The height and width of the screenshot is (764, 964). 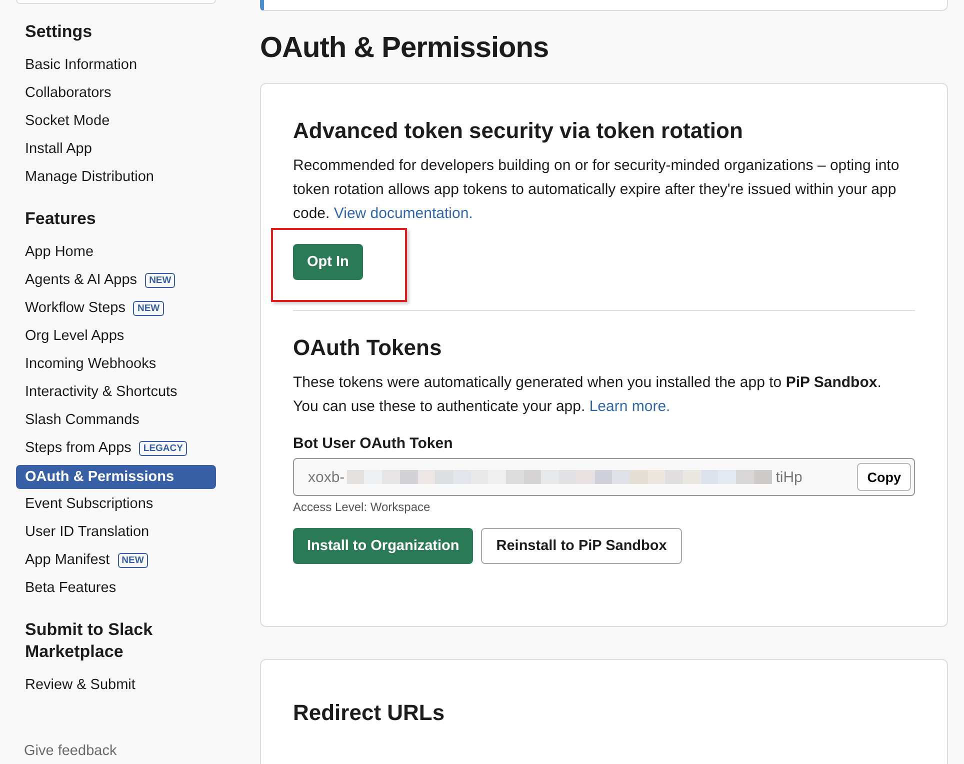 I want to click on status-badge: LEGACY, so click(x=163, y=448).